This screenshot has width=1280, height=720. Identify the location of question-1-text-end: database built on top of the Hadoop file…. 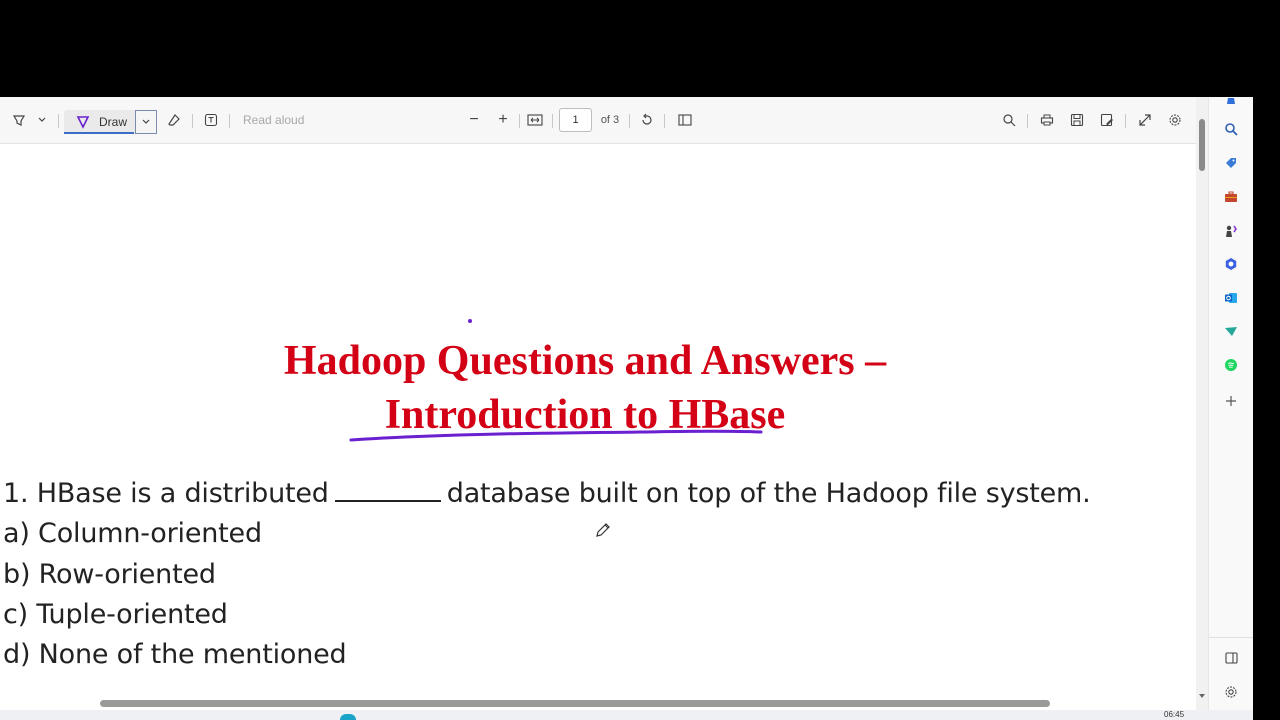
(768, 493).